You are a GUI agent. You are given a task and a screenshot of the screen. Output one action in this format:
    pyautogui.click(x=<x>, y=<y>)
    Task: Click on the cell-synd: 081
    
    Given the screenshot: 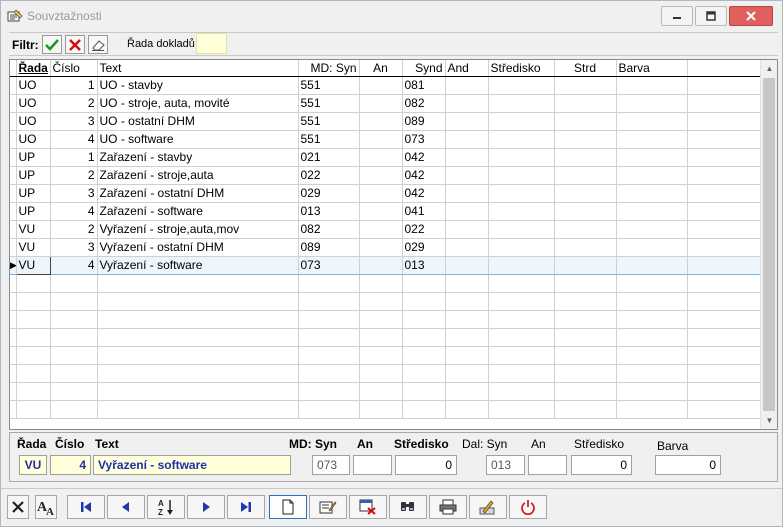 What is the action you would take?
    pyautogui.click(x=424, y=85)
    